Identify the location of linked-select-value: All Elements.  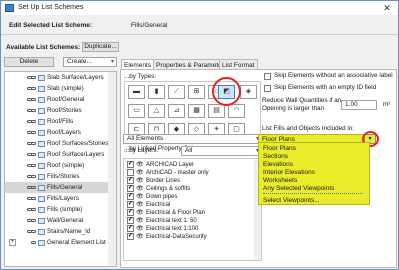
(145, 138).